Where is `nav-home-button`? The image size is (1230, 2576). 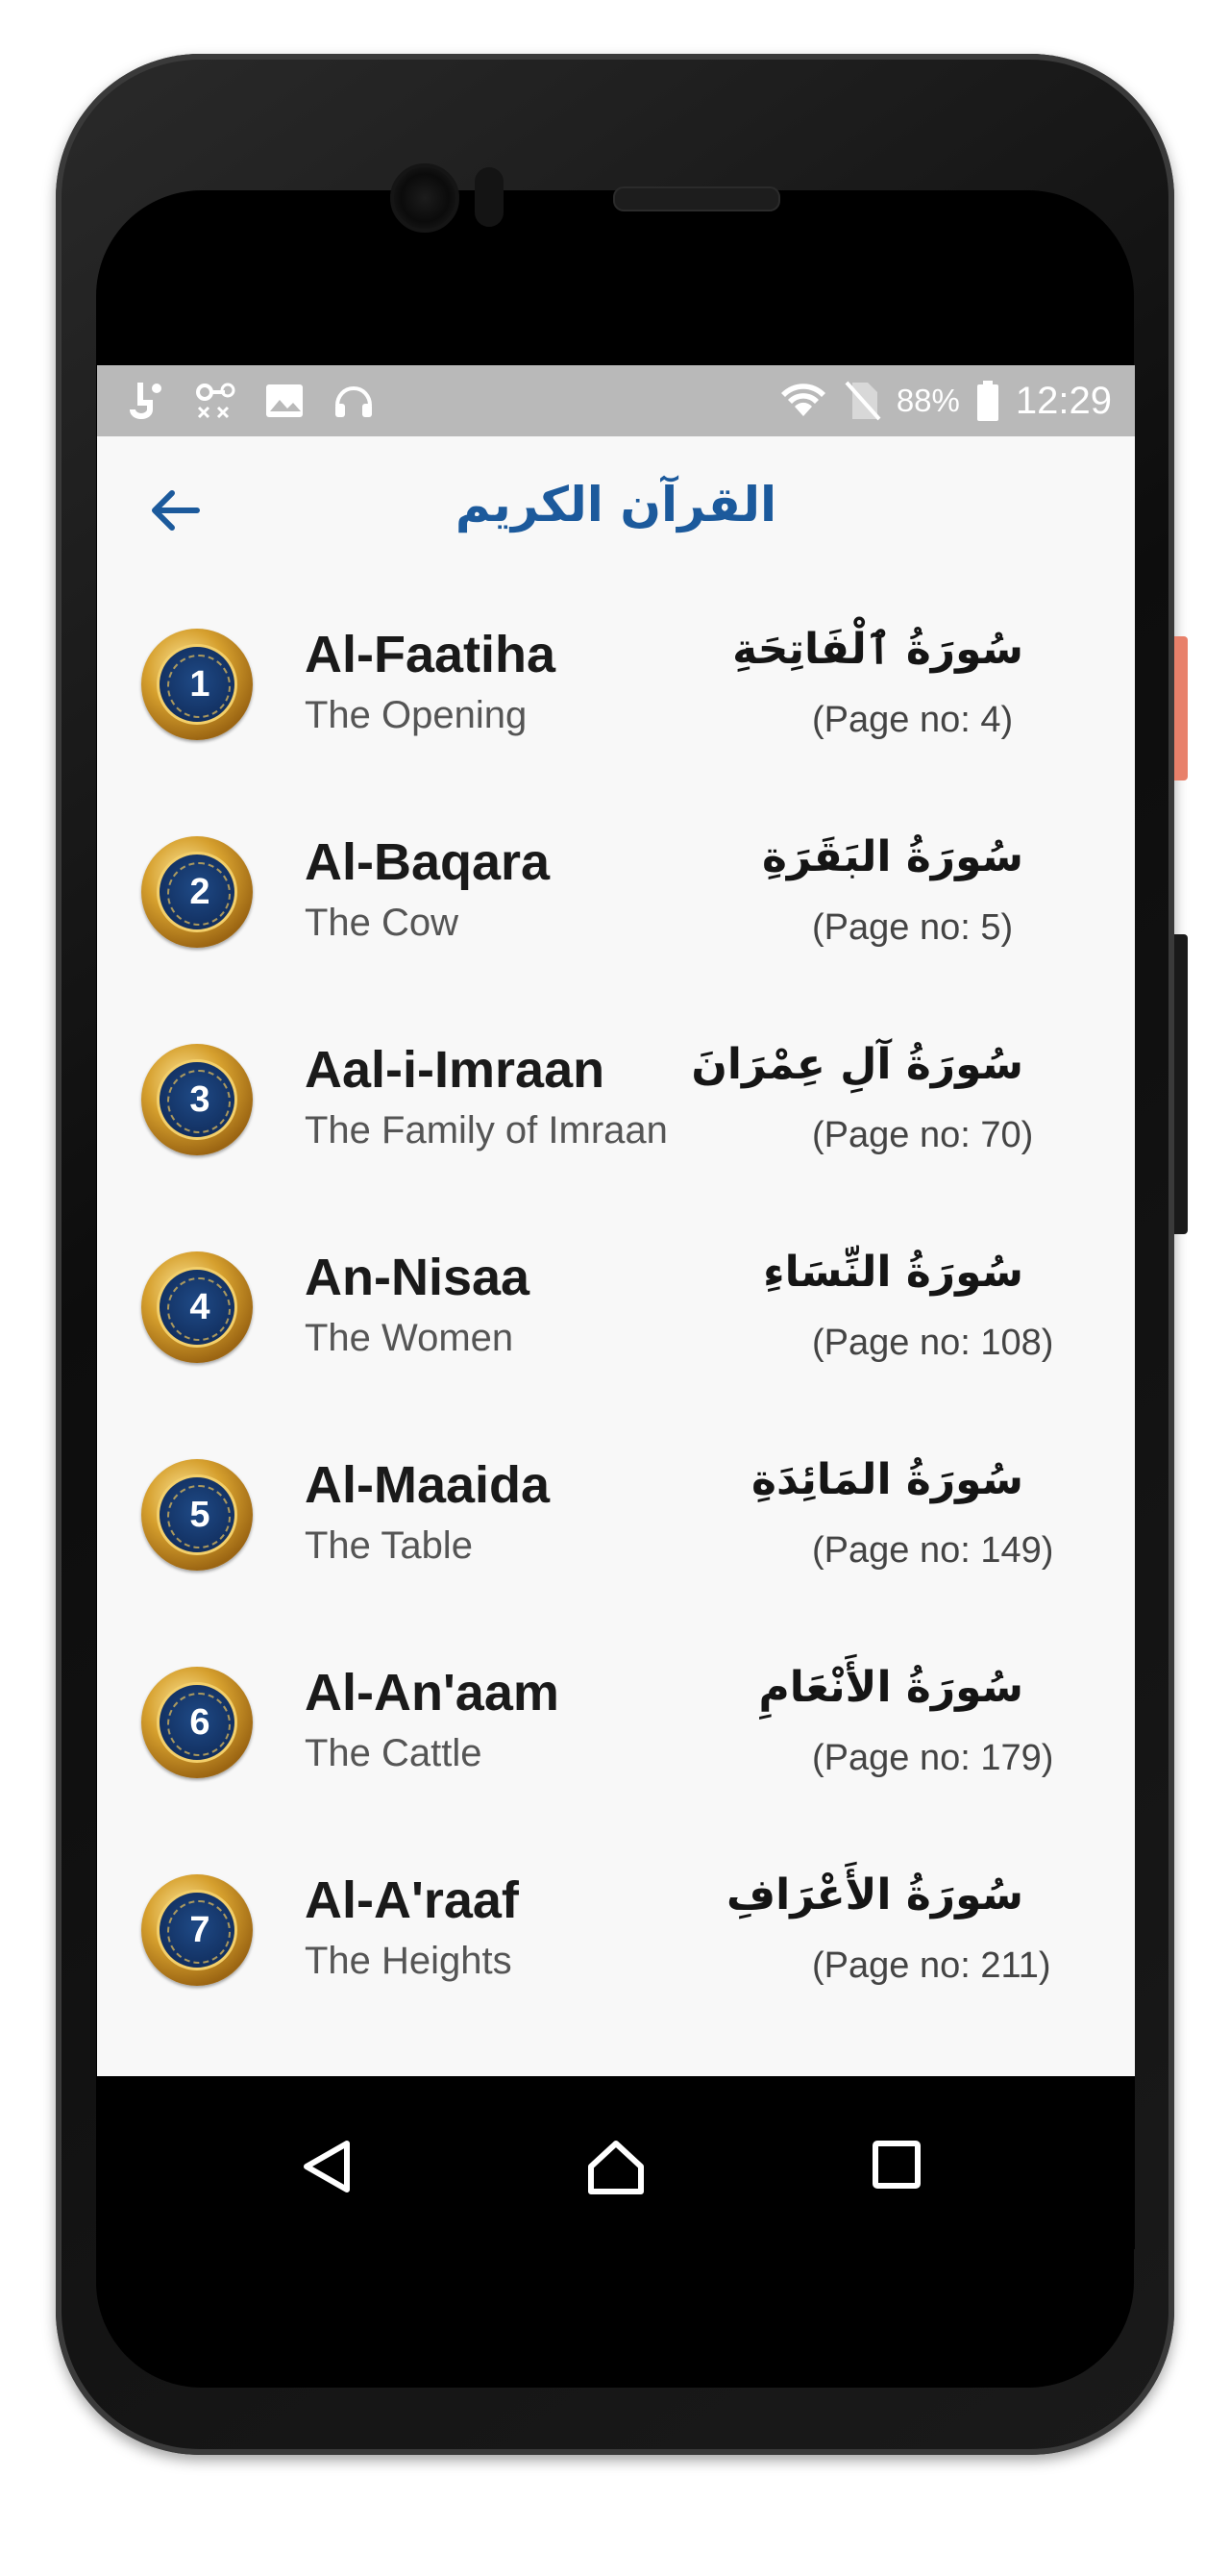 nav-home-button is located at coordinates (616, 2170).